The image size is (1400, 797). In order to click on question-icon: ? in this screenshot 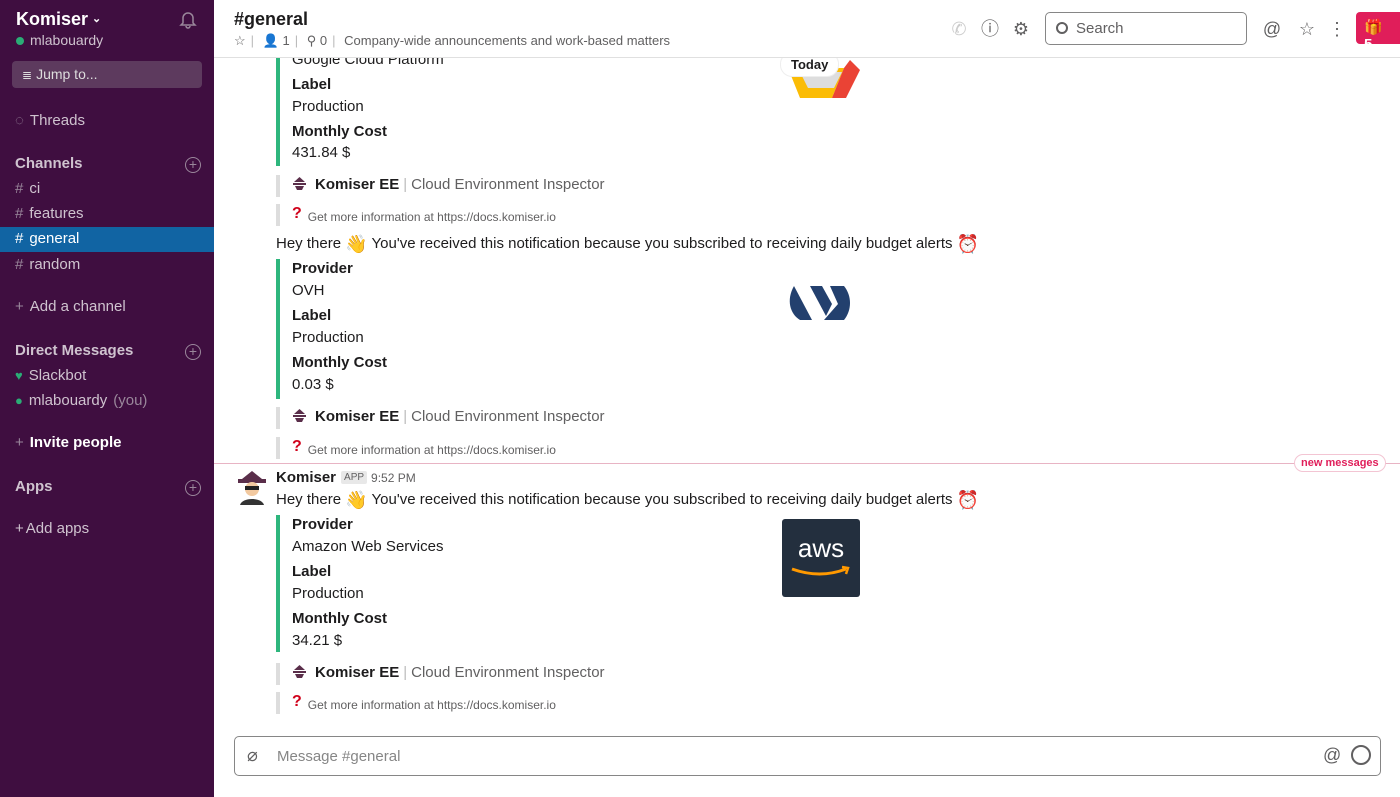, I will do `click(297, 446)`.